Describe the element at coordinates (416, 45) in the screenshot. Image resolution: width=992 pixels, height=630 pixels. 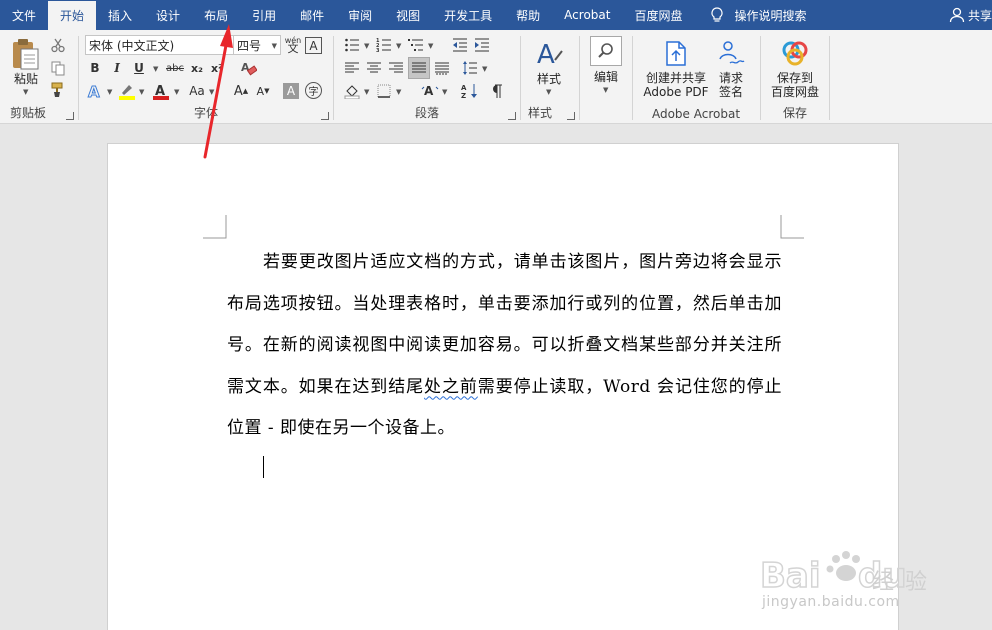
I see `multilevel-list-button` at that location.